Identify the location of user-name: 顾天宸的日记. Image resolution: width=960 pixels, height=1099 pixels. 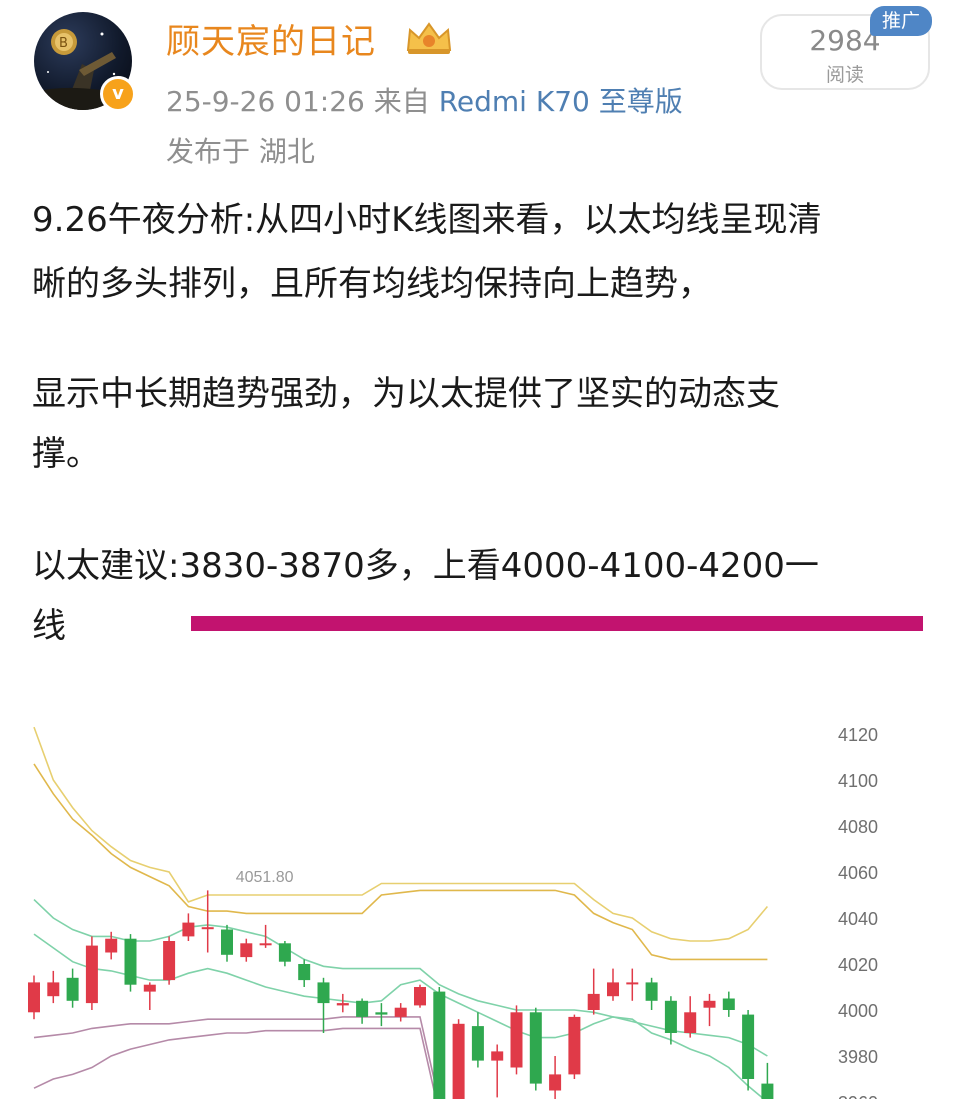
(271, 38).